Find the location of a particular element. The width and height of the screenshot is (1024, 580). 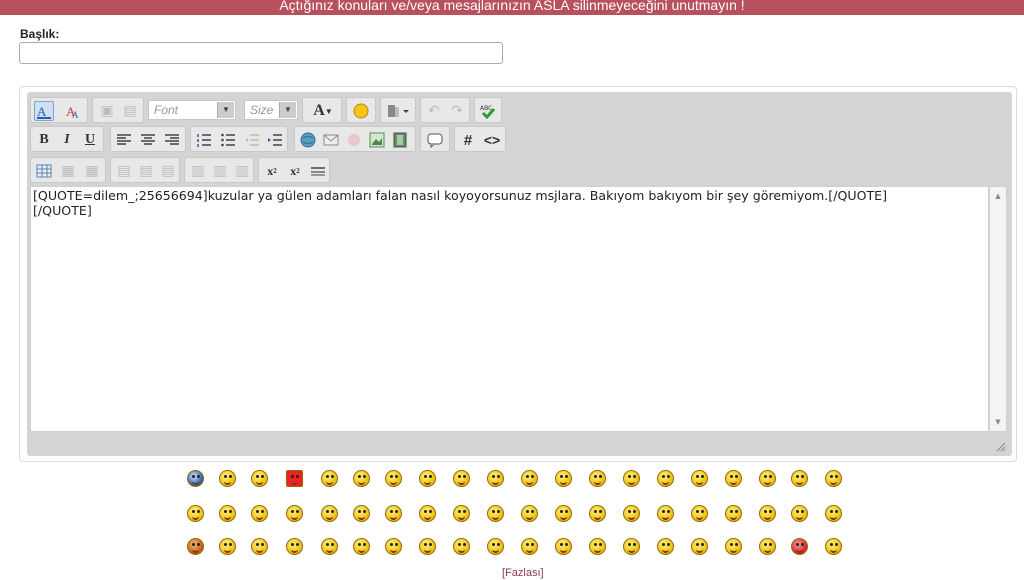

insert-column-before-icon: ▥ is located at coordinates (198, 171).